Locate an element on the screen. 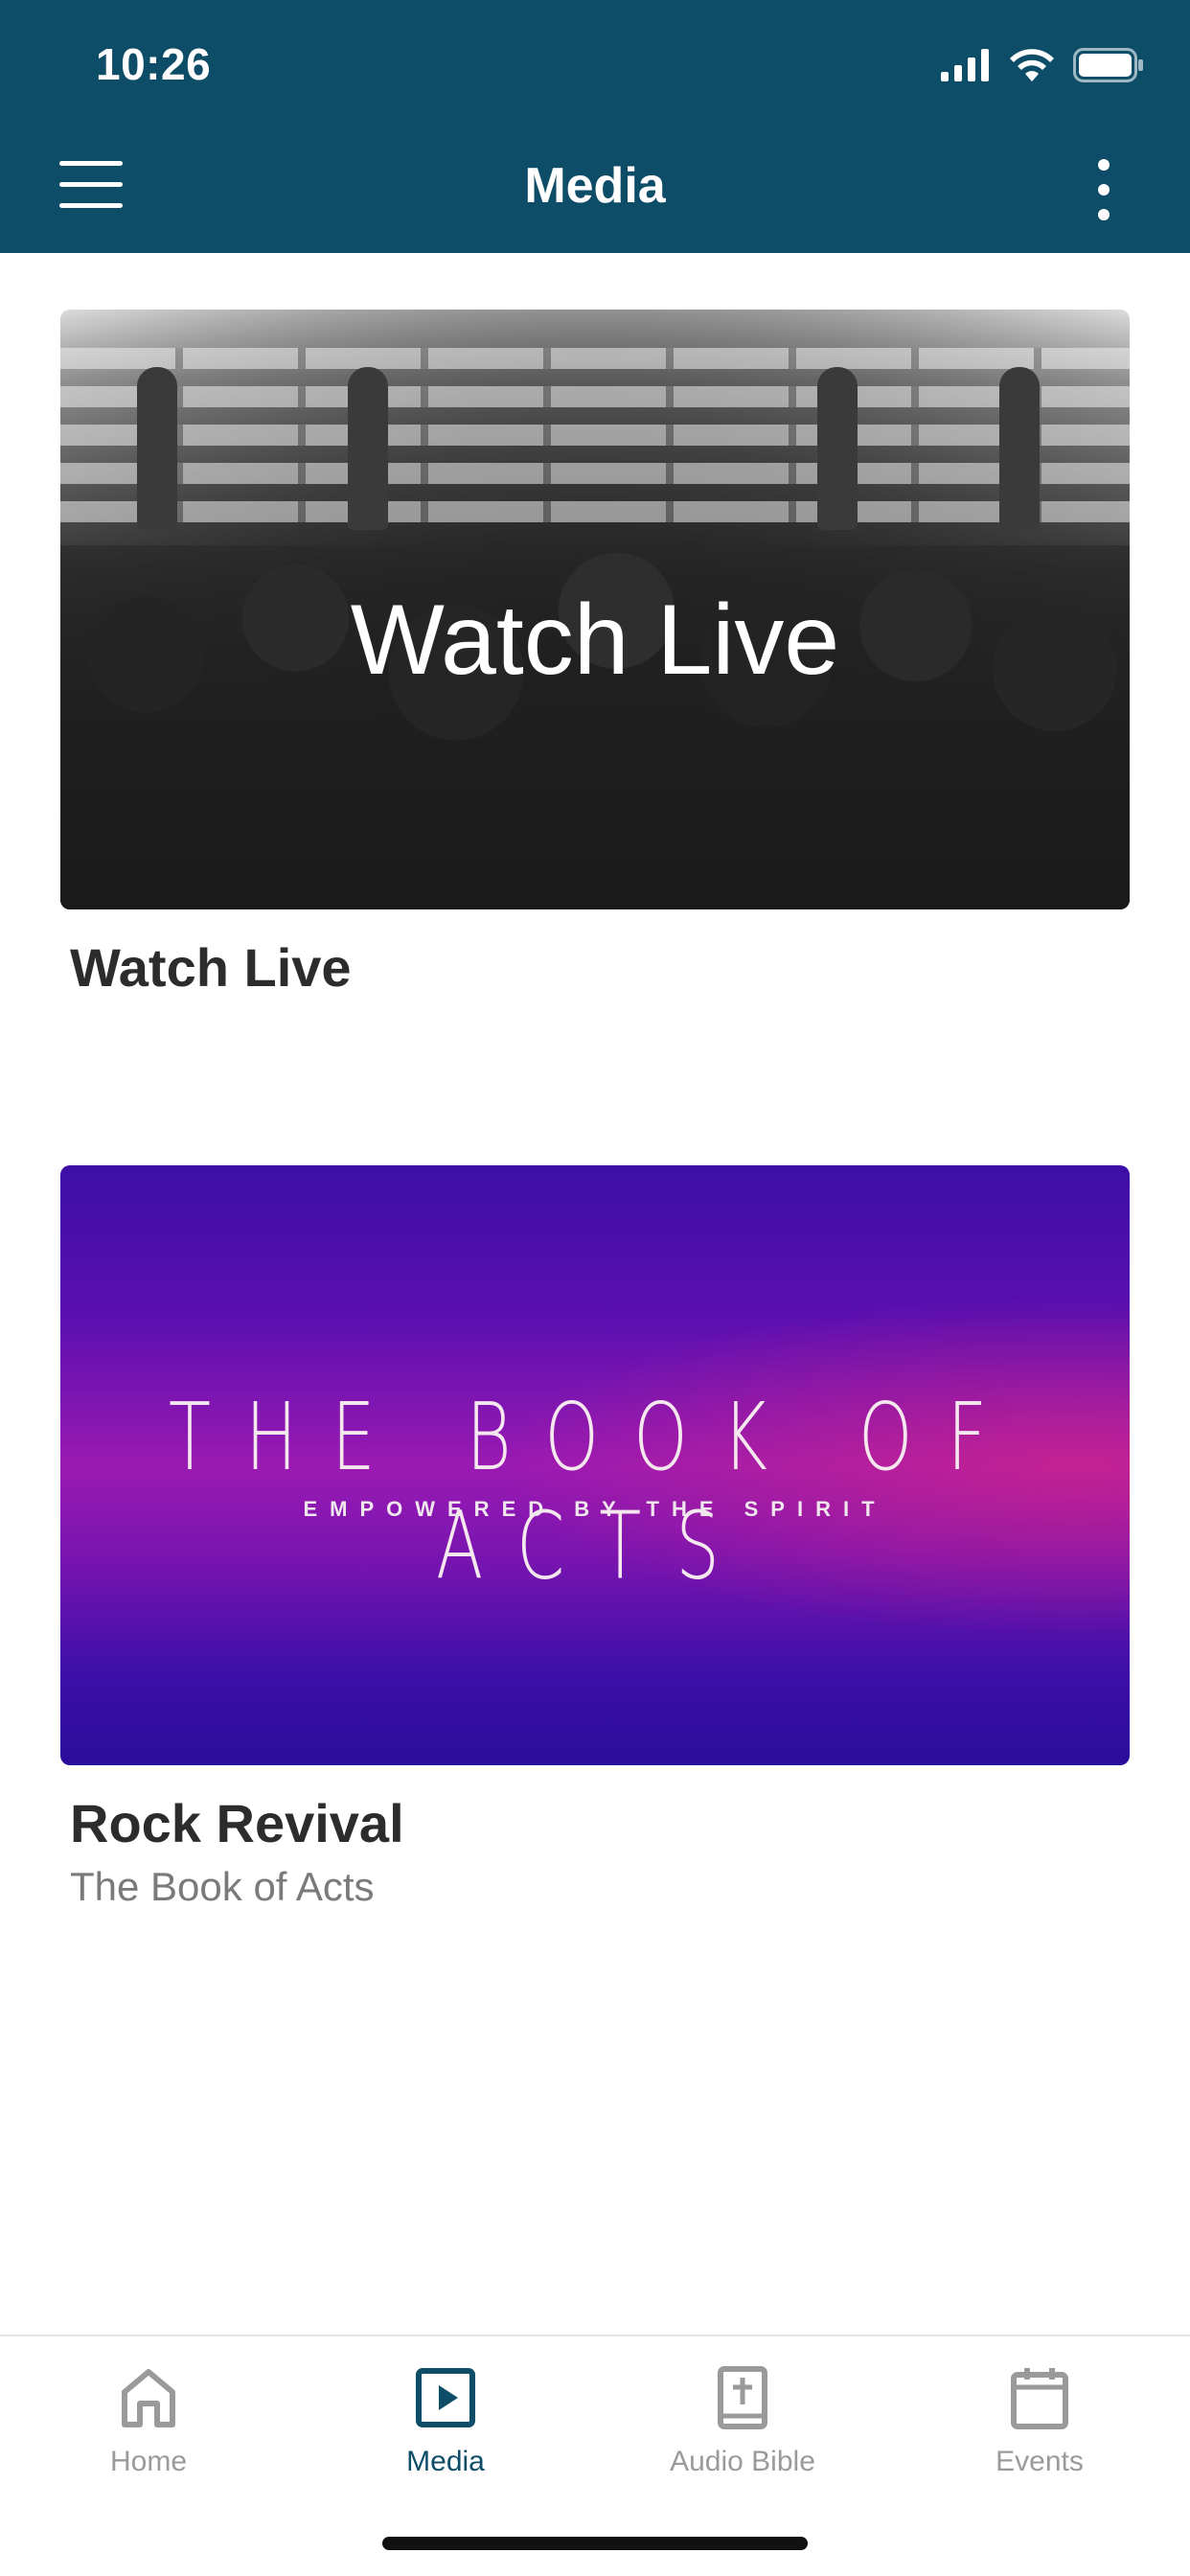 This screenshot has width=1190, height=2576. play-icon is located at coordinates (445, 2397).